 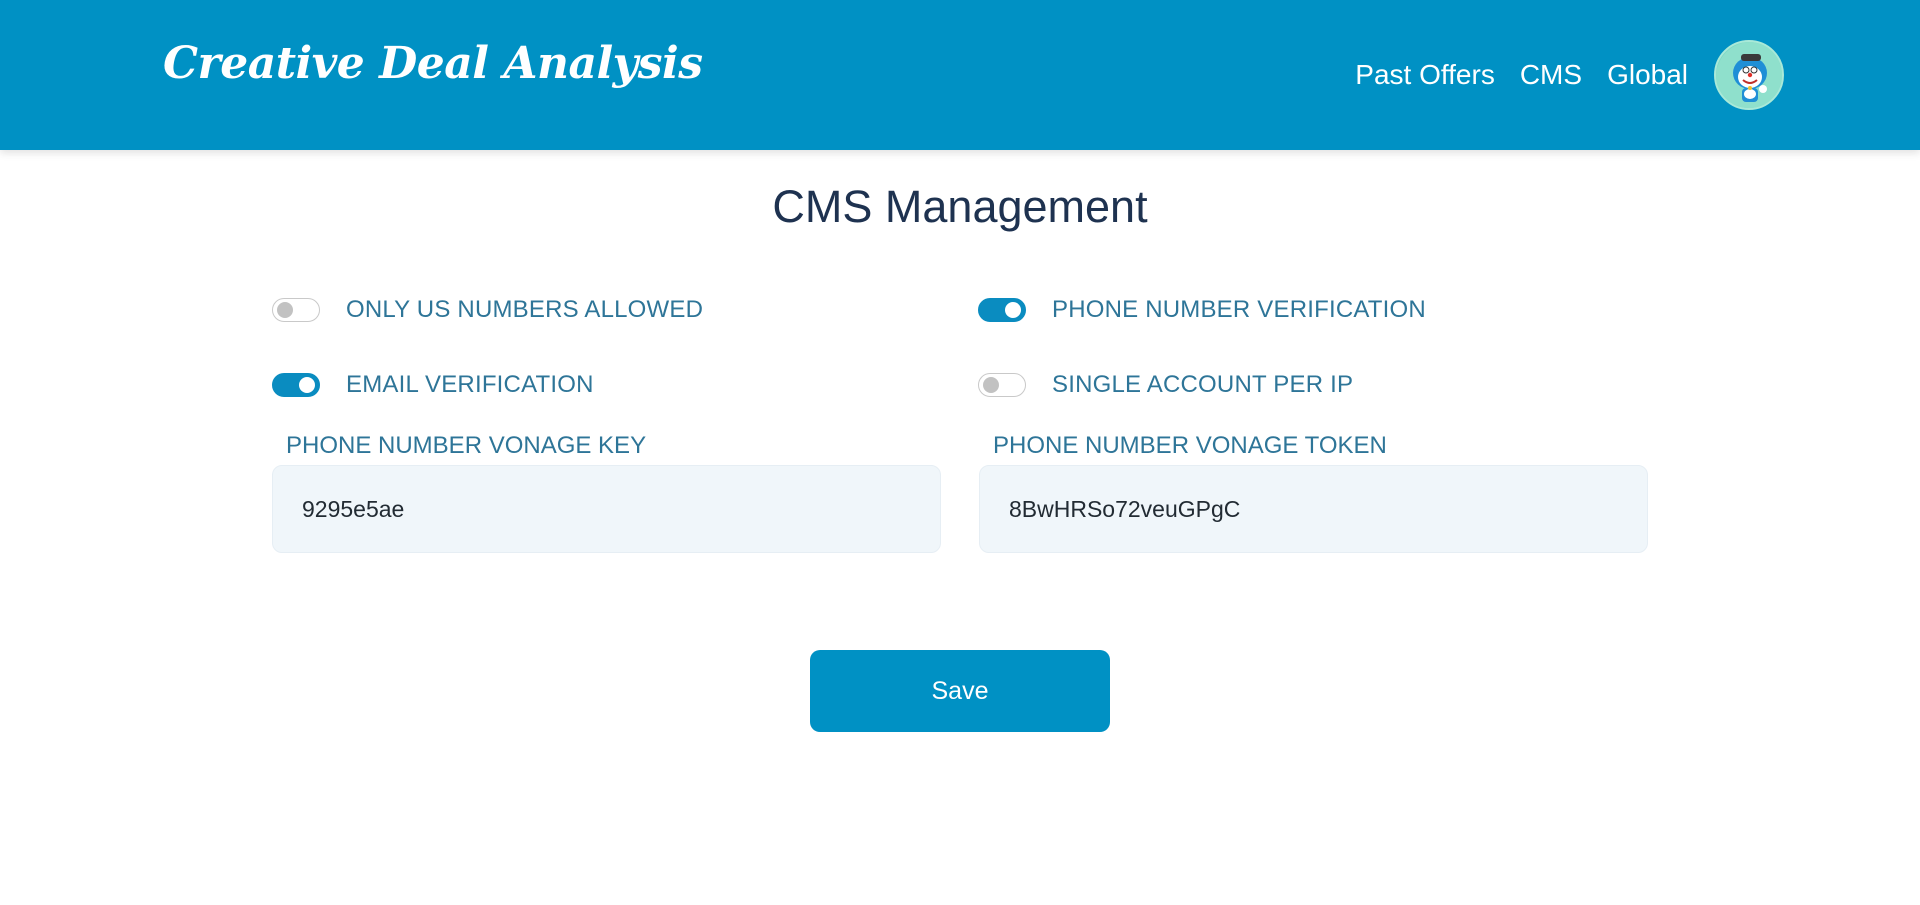 I want to click on user-avatar, so click(x=1749, y=75).